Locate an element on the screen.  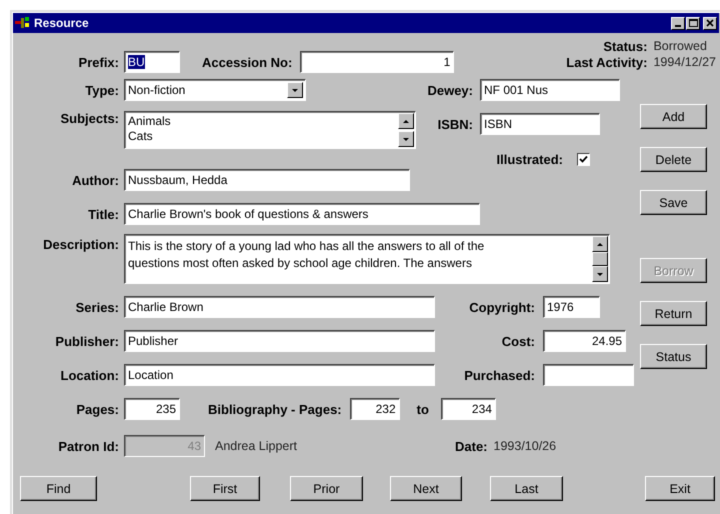
location-field: Location is located at coordinates (279, 375).